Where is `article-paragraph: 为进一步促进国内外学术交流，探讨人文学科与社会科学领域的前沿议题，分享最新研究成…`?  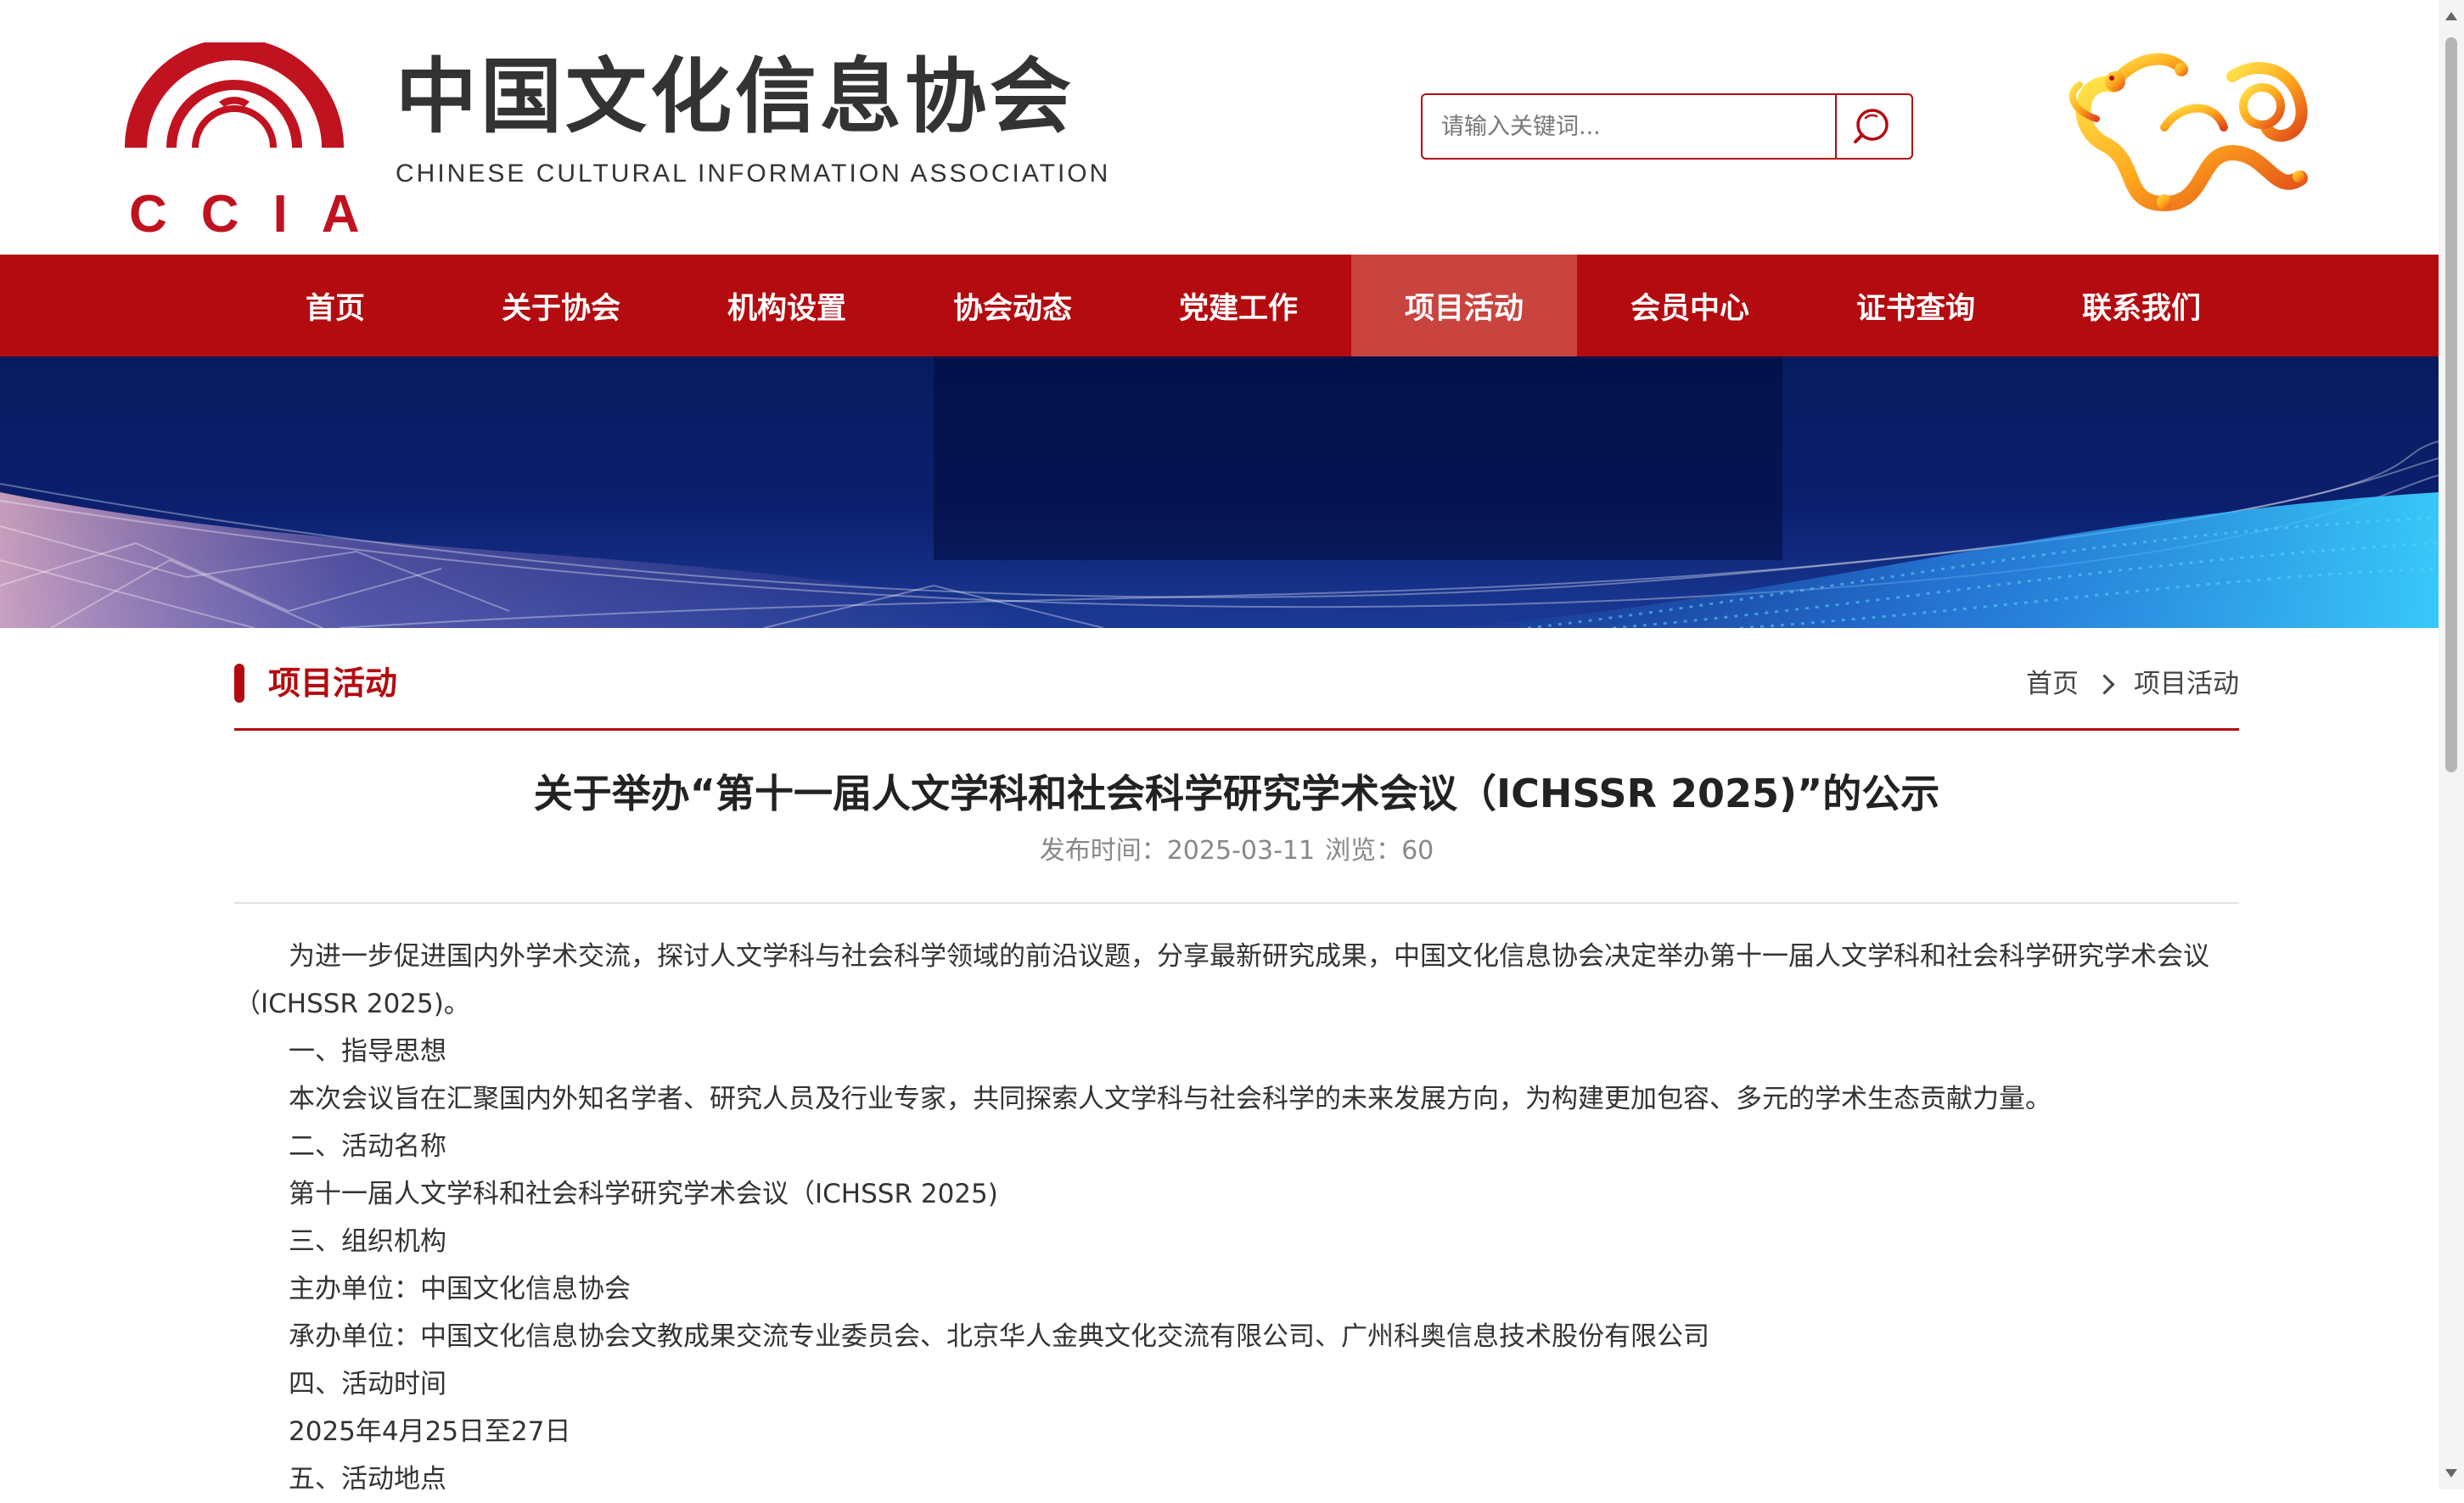
article-paragraph: 为进一步促进国内外学术交流，探讨人文学科与社会科学领域的前沿议题，分享最新研究成… is located at coordinates (1221, 980).